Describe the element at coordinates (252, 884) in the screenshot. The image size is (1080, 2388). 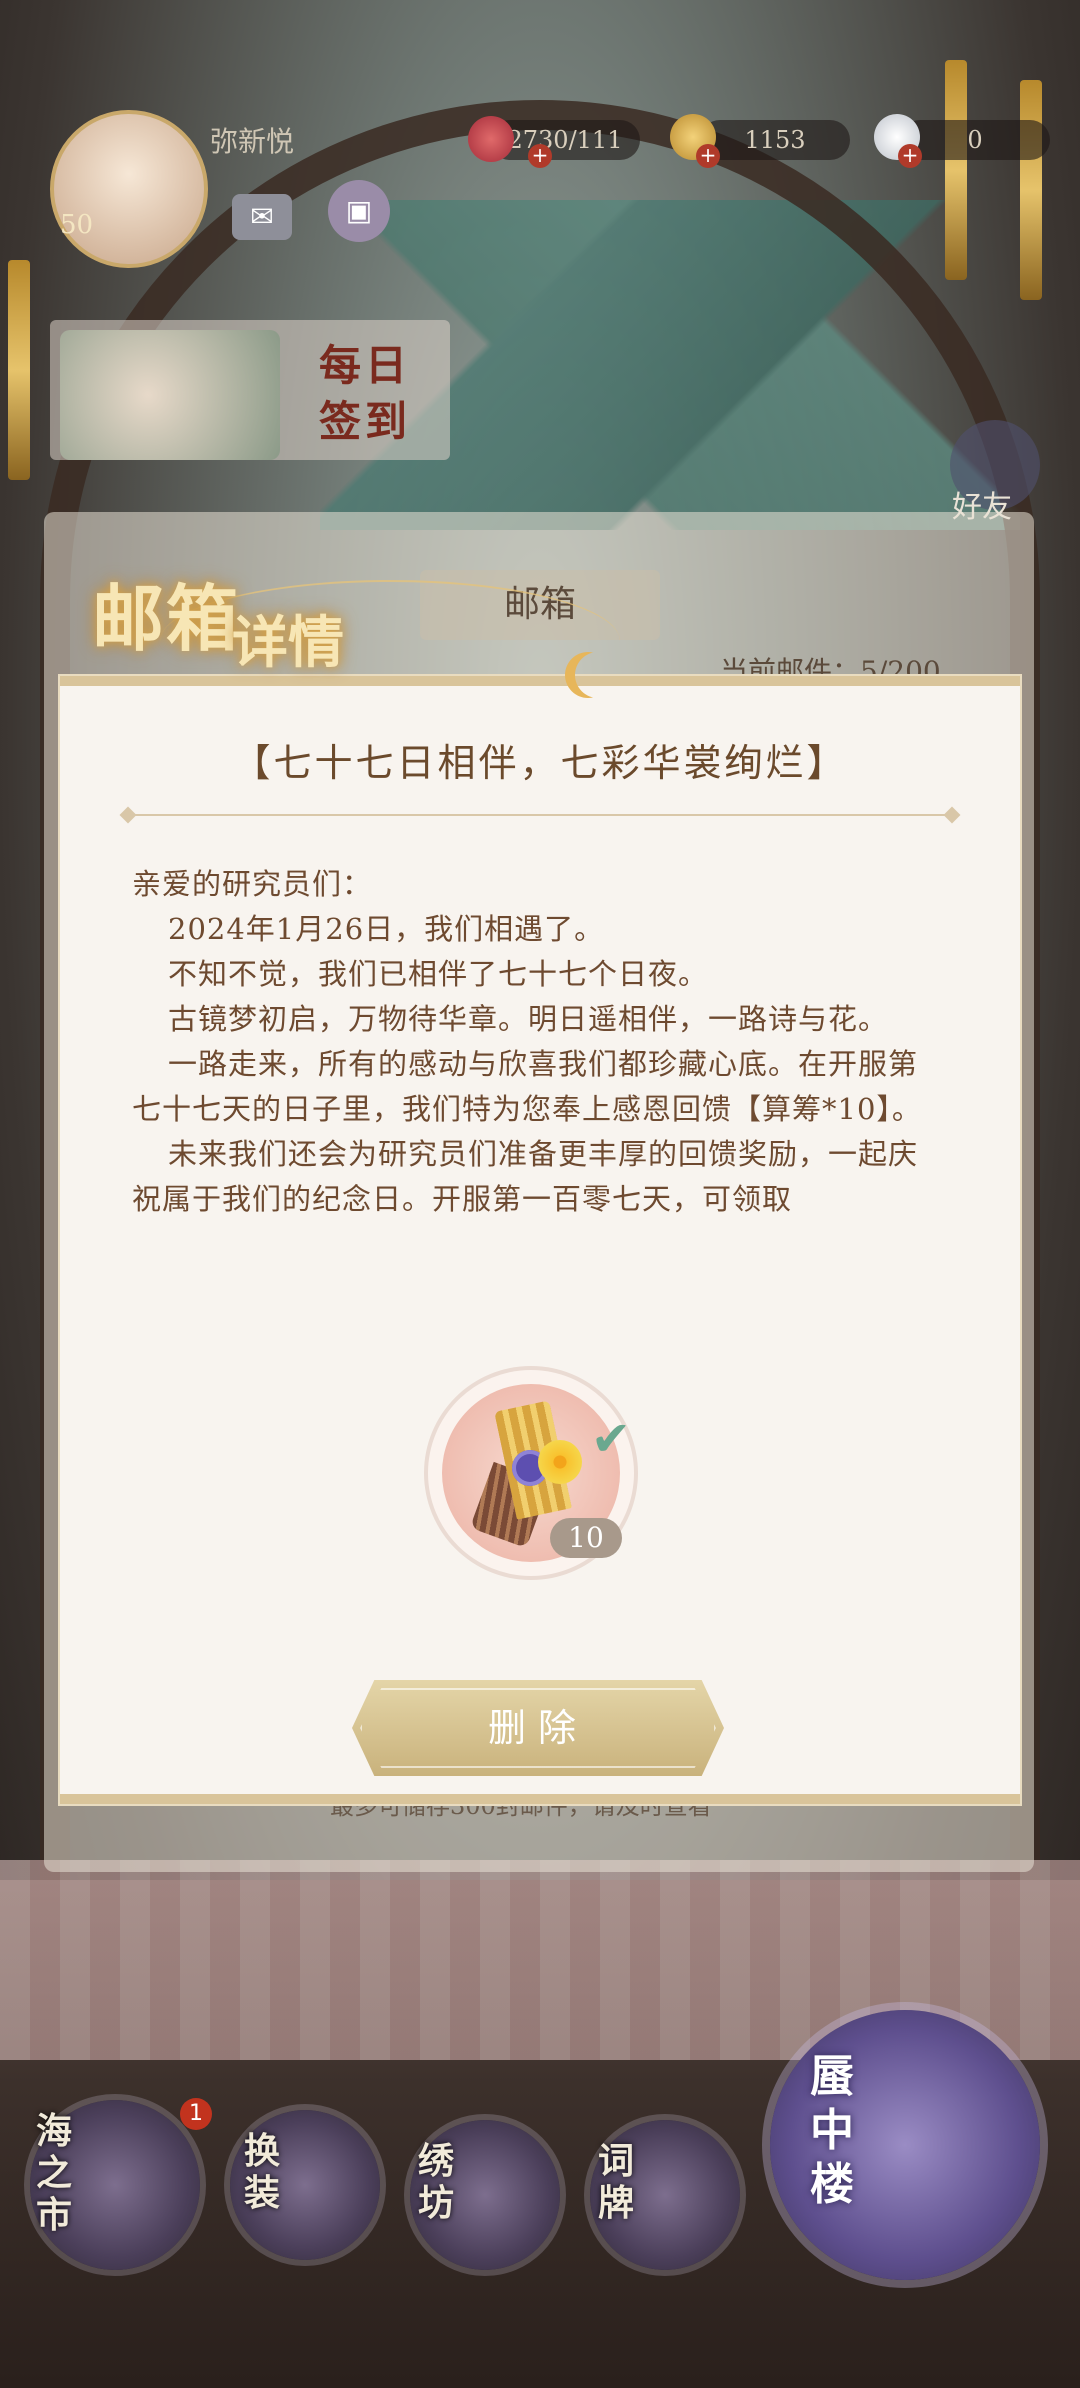
I see `mail-greeting: 亲爱的研究员们：` at that location.